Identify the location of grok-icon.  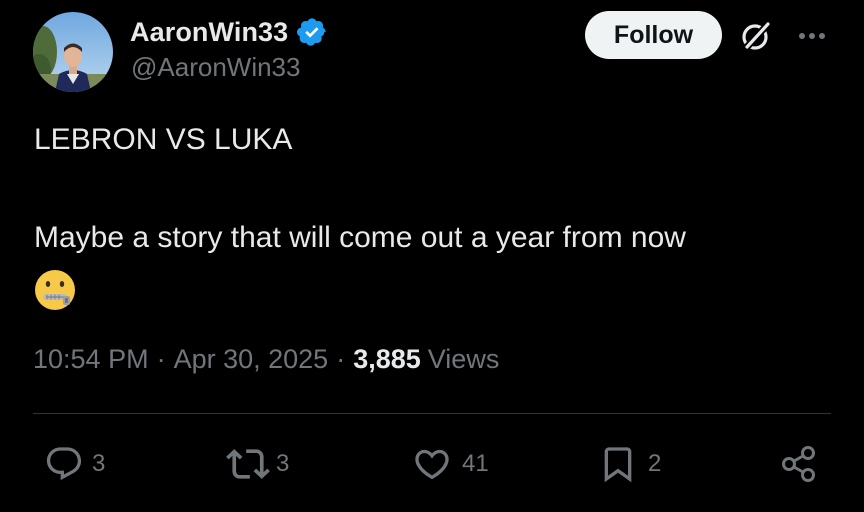
(756, 36).